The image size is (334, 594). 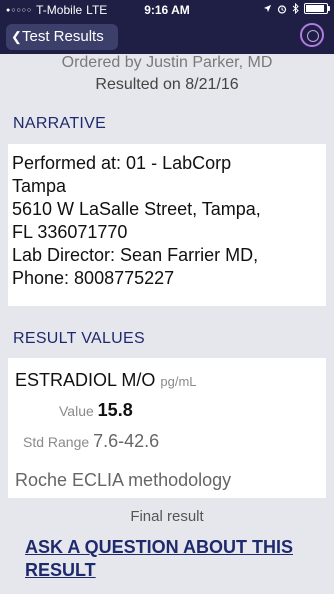 I want to click on battery-icon, so click(x=317, y=8).